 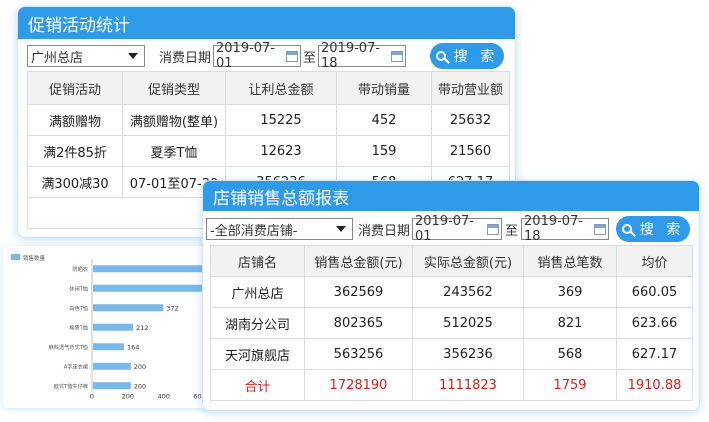 I want to click on table-row: 广州总店 362569 243562 369 660.05, so click(x=451, y=292).